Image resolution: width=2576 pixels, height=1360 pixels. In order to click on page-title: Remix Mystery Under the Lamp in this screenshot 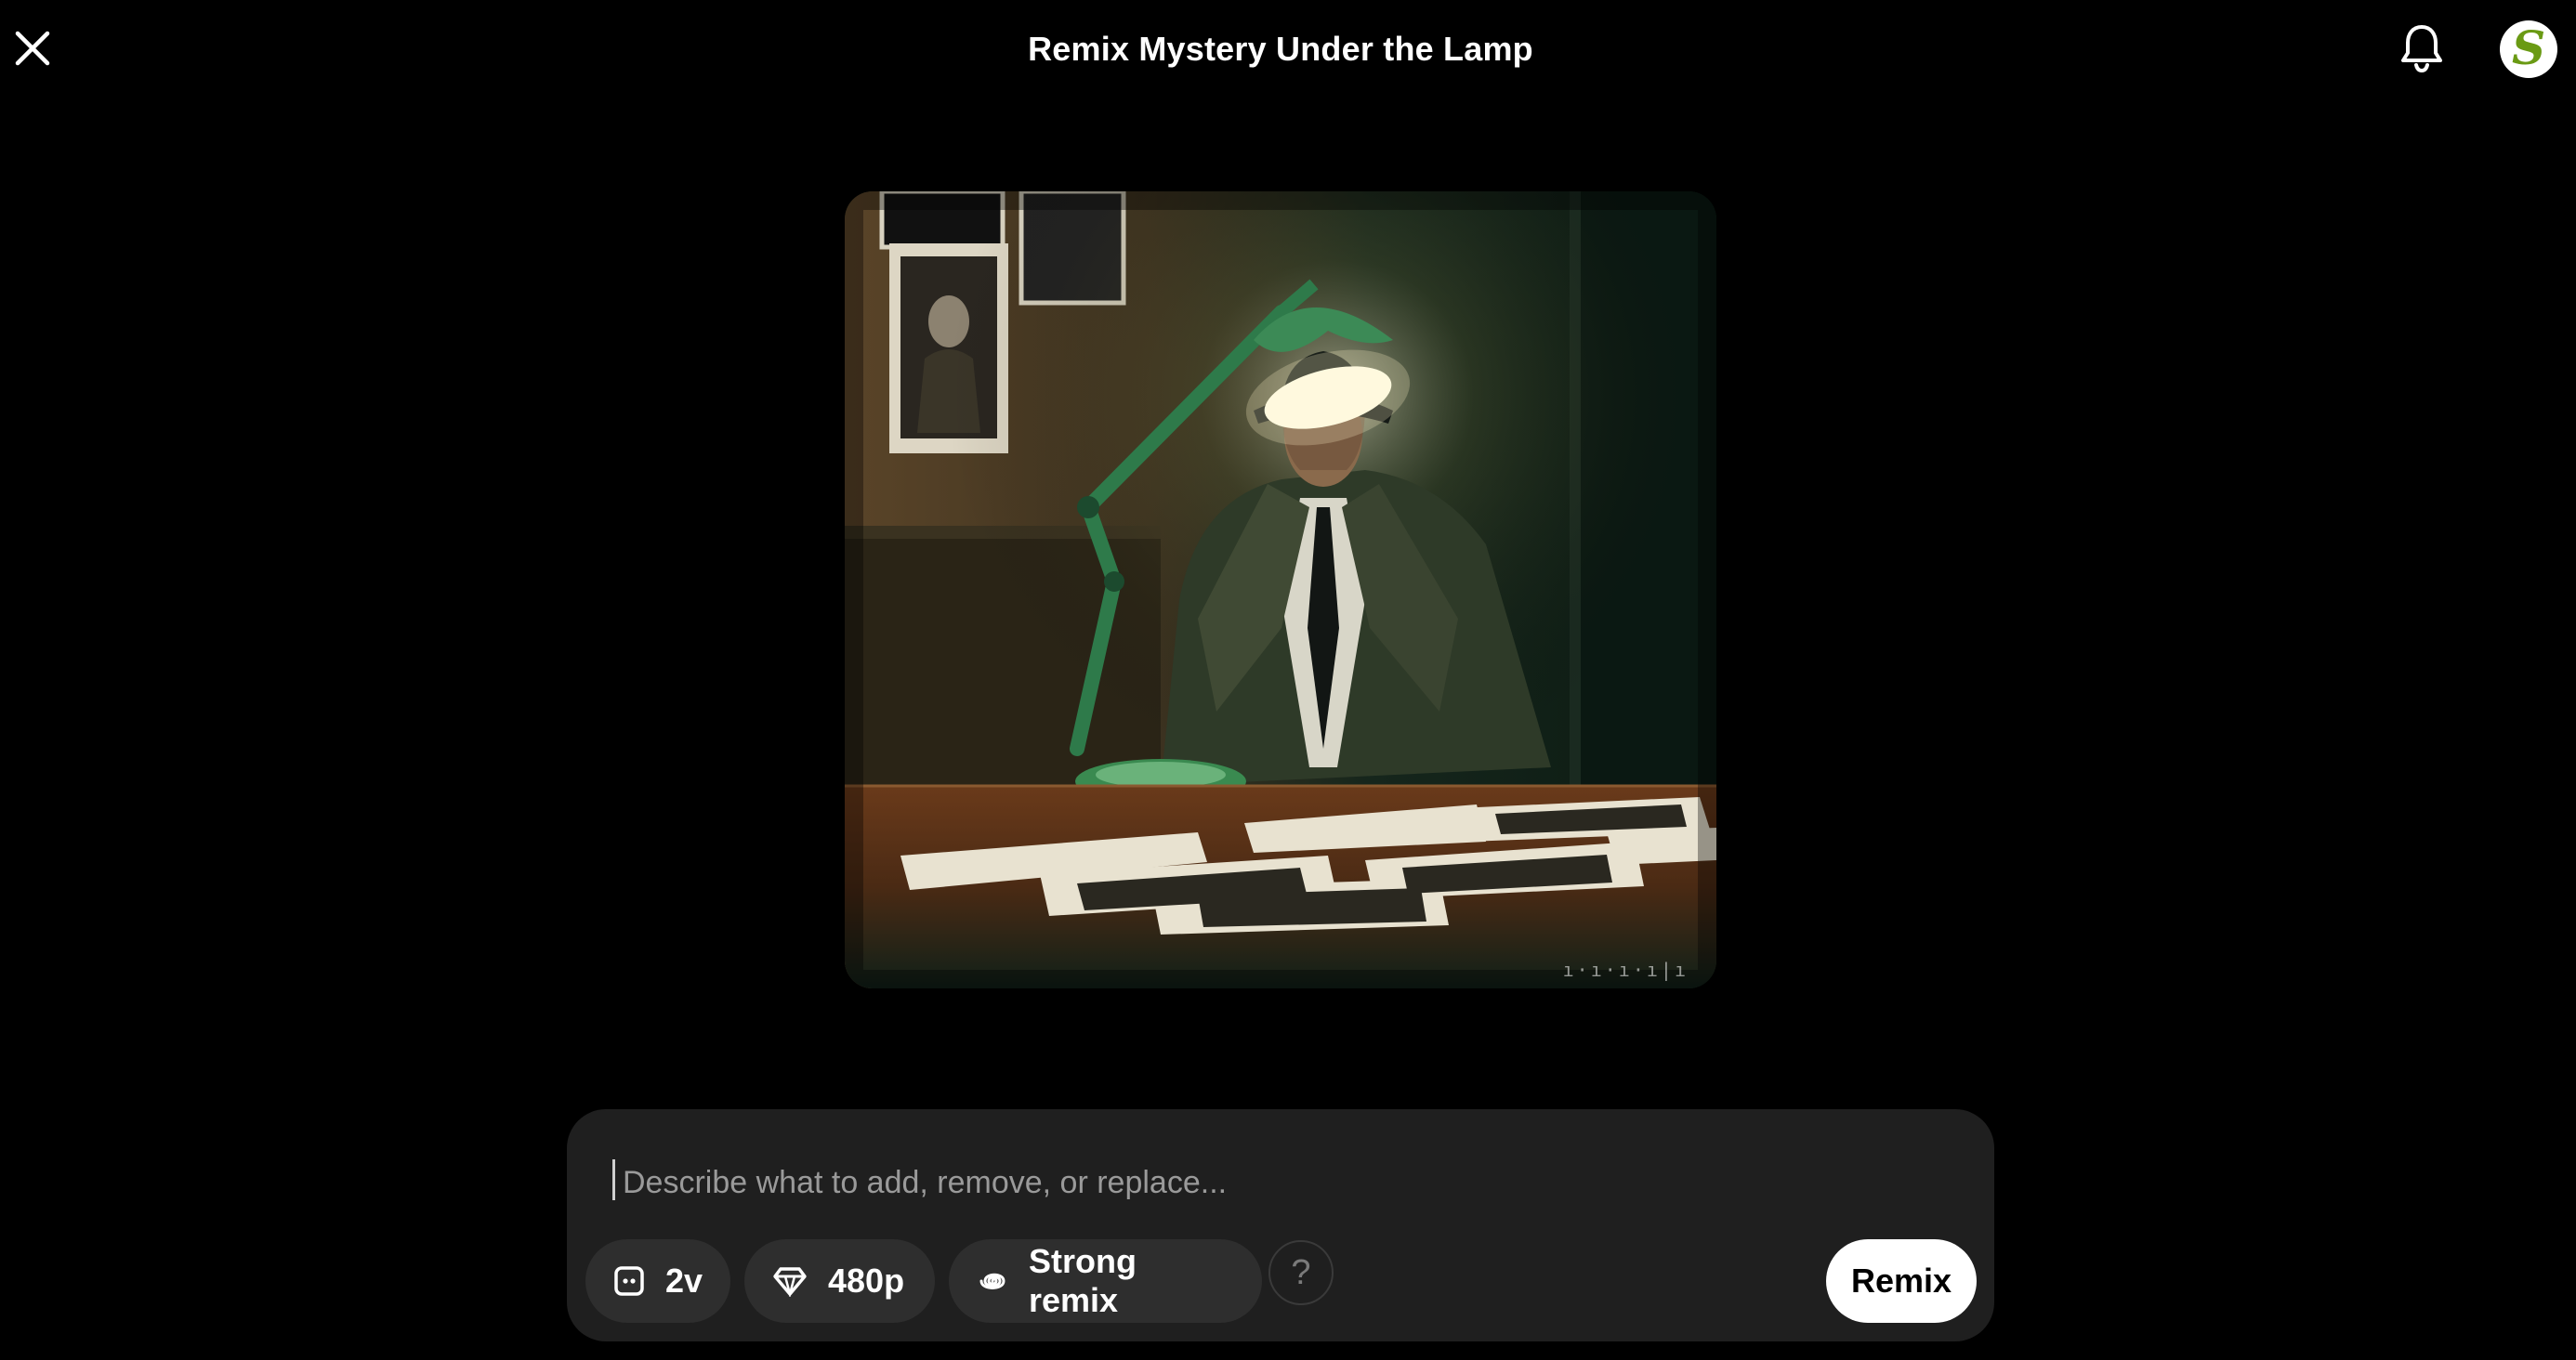, I will do `click(1280, 49)`.